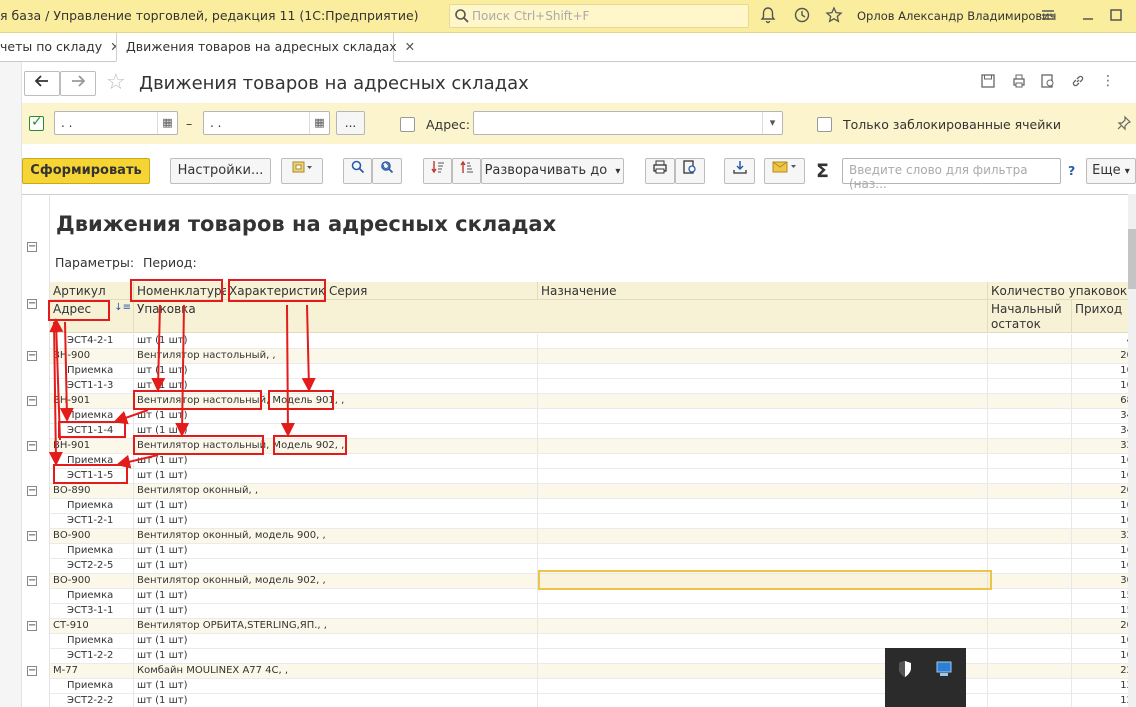  Describe the element at coordinates (182, 386) in the screenshot. I see `annotation-arrows` at that location.